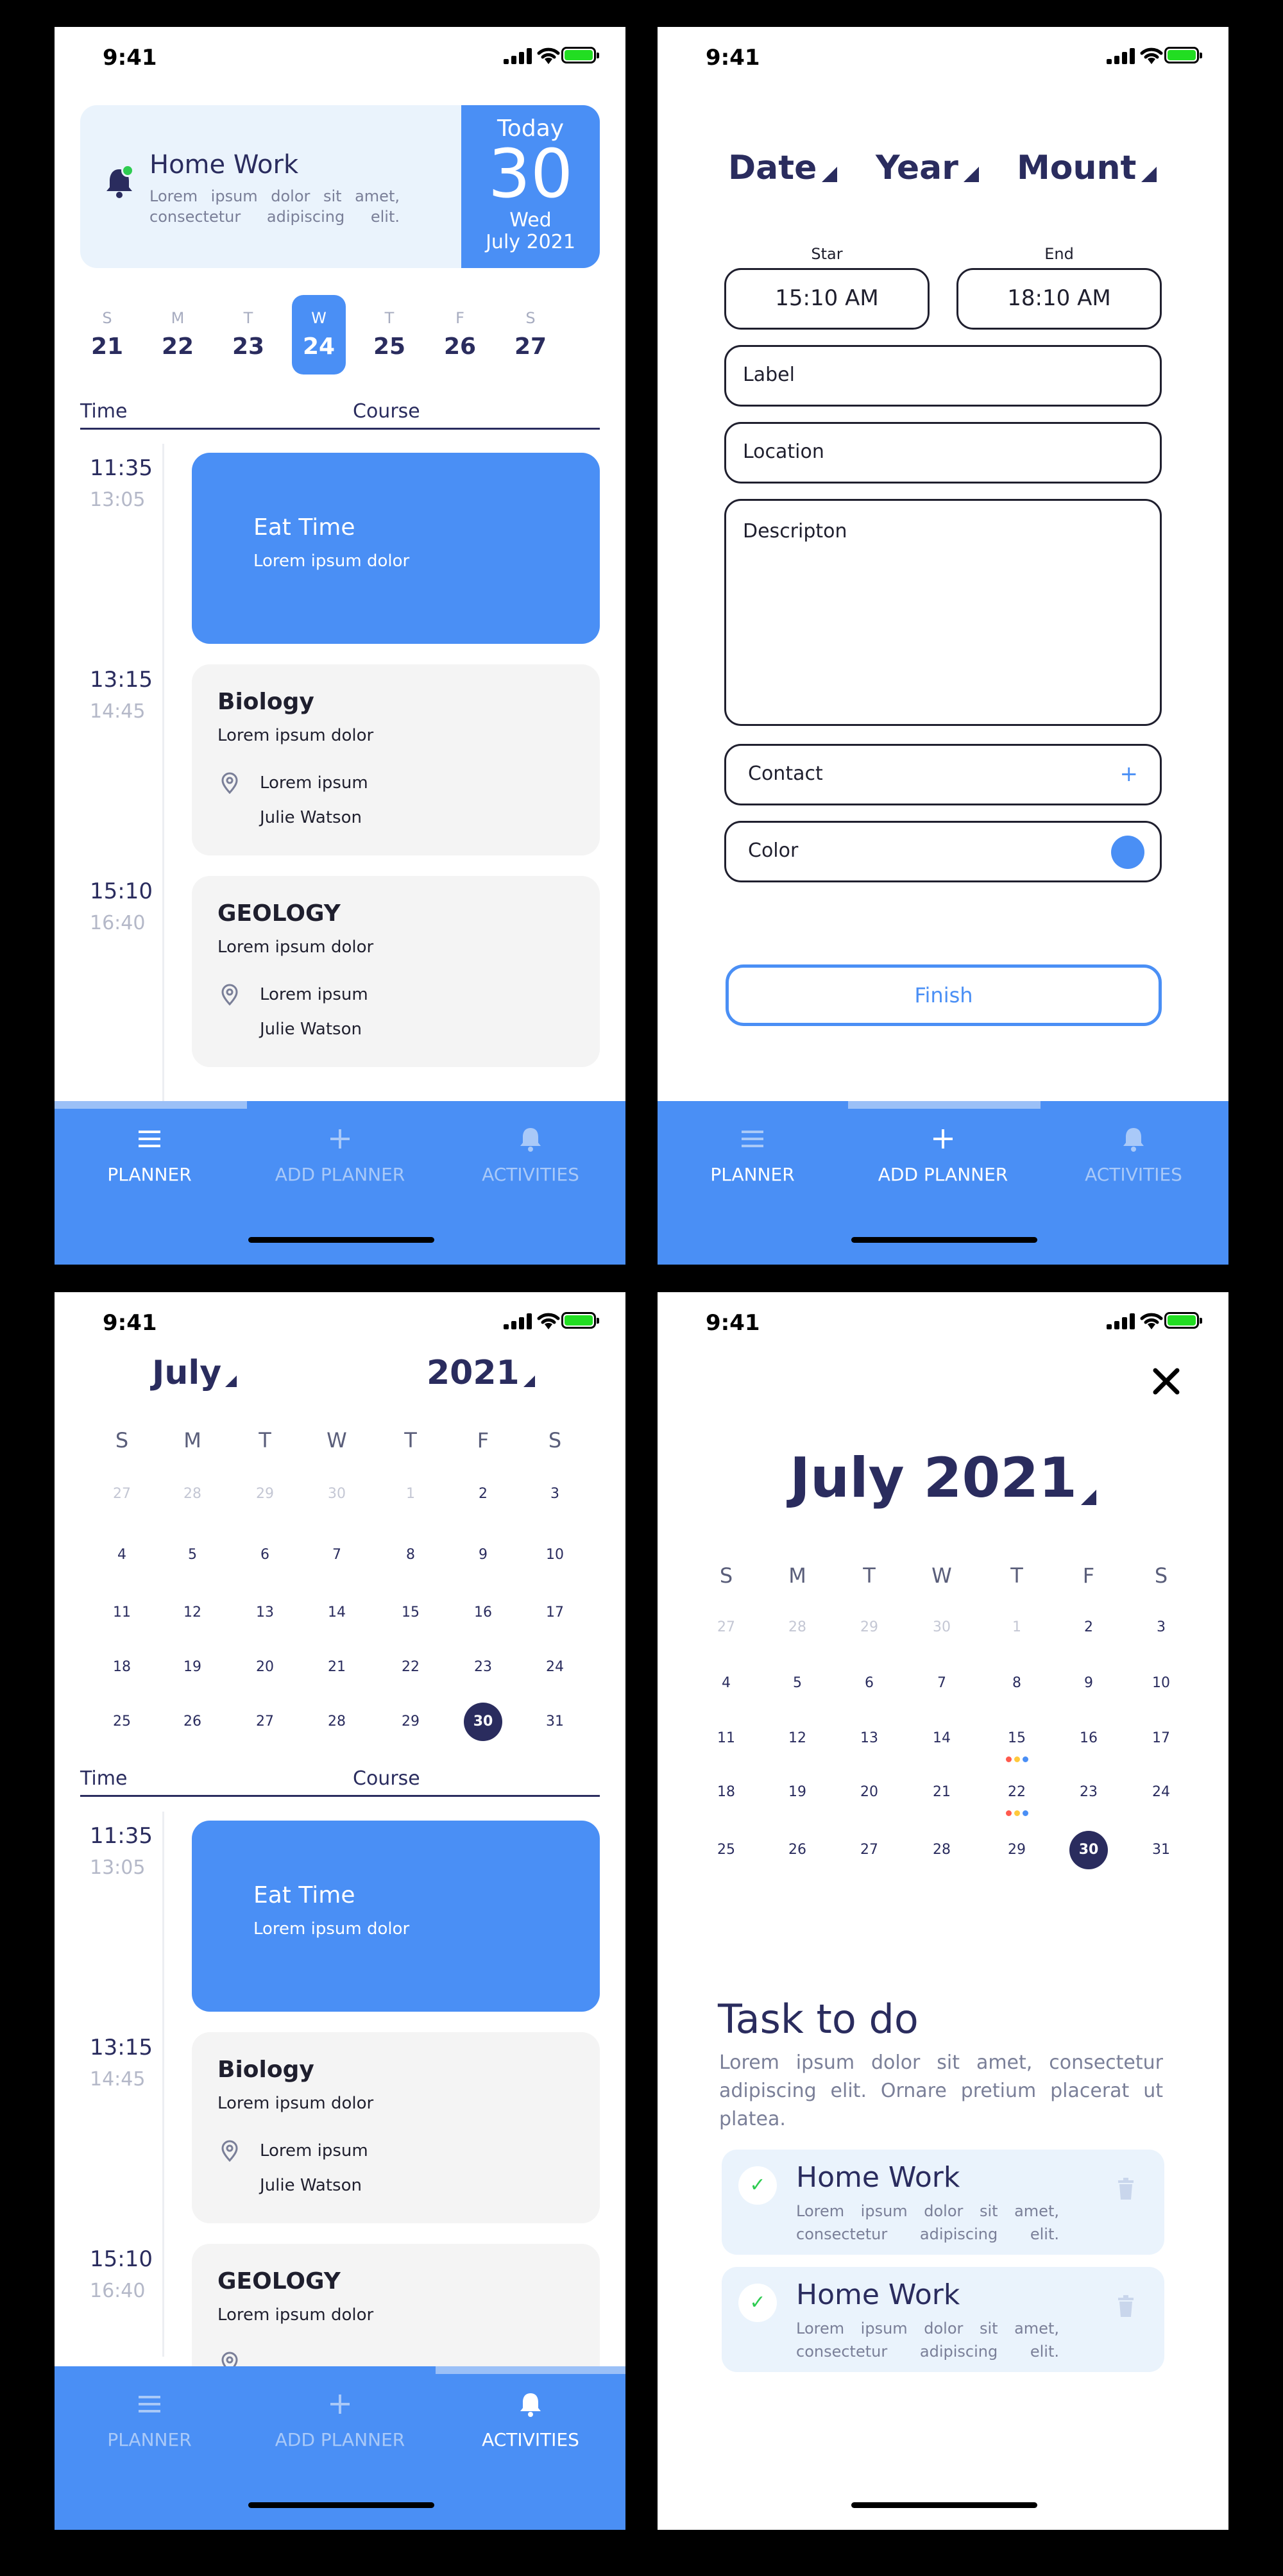  I want to click on month-year-dropdown: July 2021, so click(943, 1478).